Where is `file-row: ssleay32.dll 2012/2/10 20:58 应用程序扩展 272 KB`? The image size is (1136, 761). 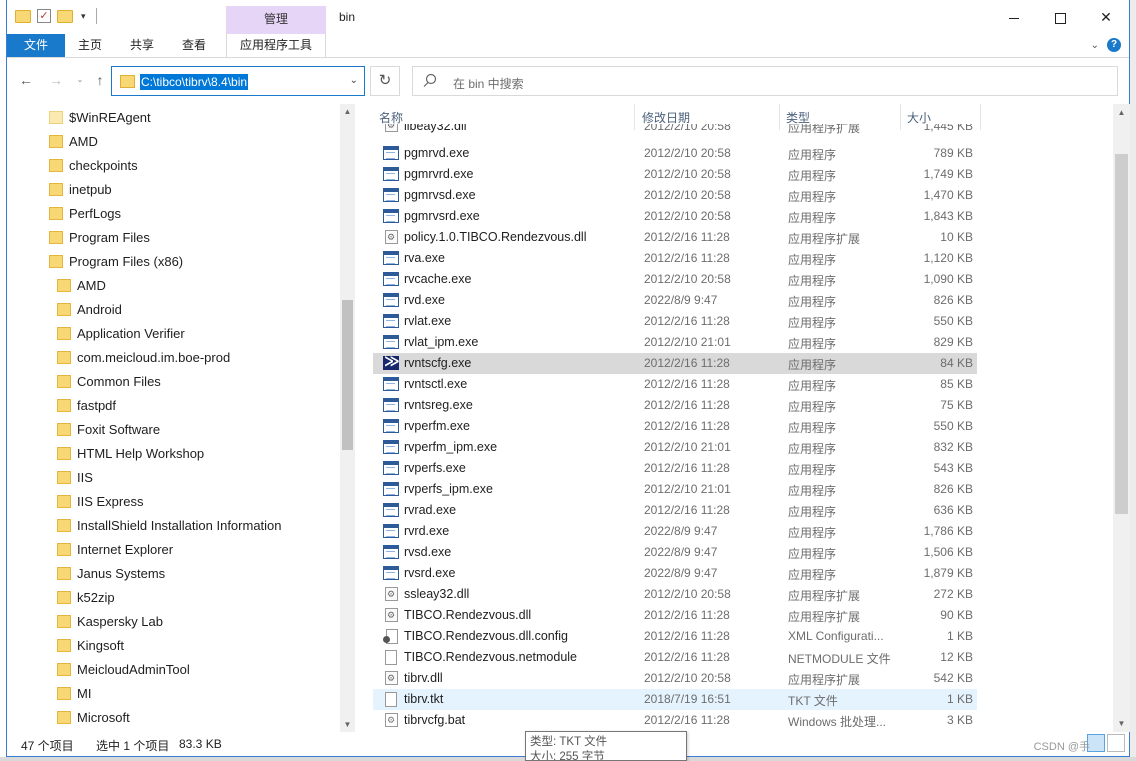 file-row: ssleay32.dll 2012/2/10 20:58 应用程序扩展 272 KB is located at coordinates (675, 594).